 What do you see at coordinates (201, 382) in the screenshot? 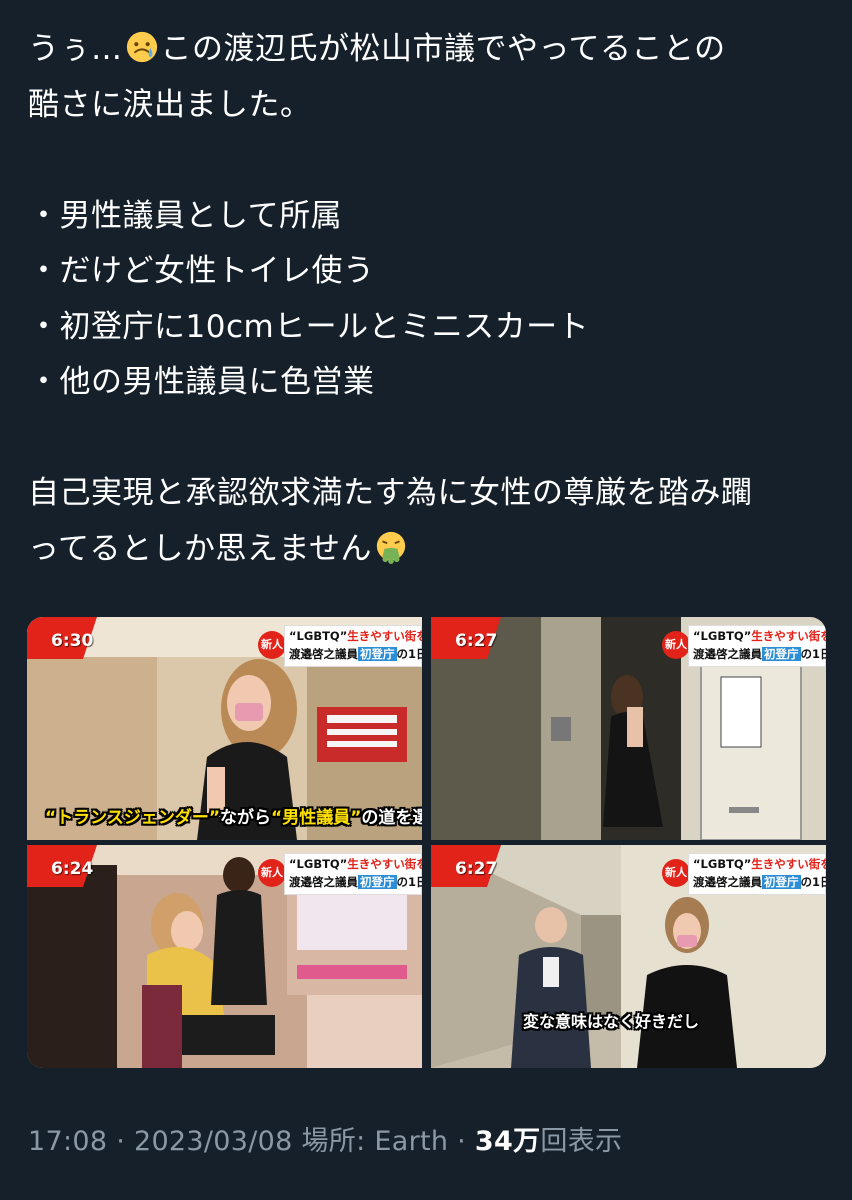
I see `bullet-item: ・他の男性議員に色営業` at bounding box center [201, 382].